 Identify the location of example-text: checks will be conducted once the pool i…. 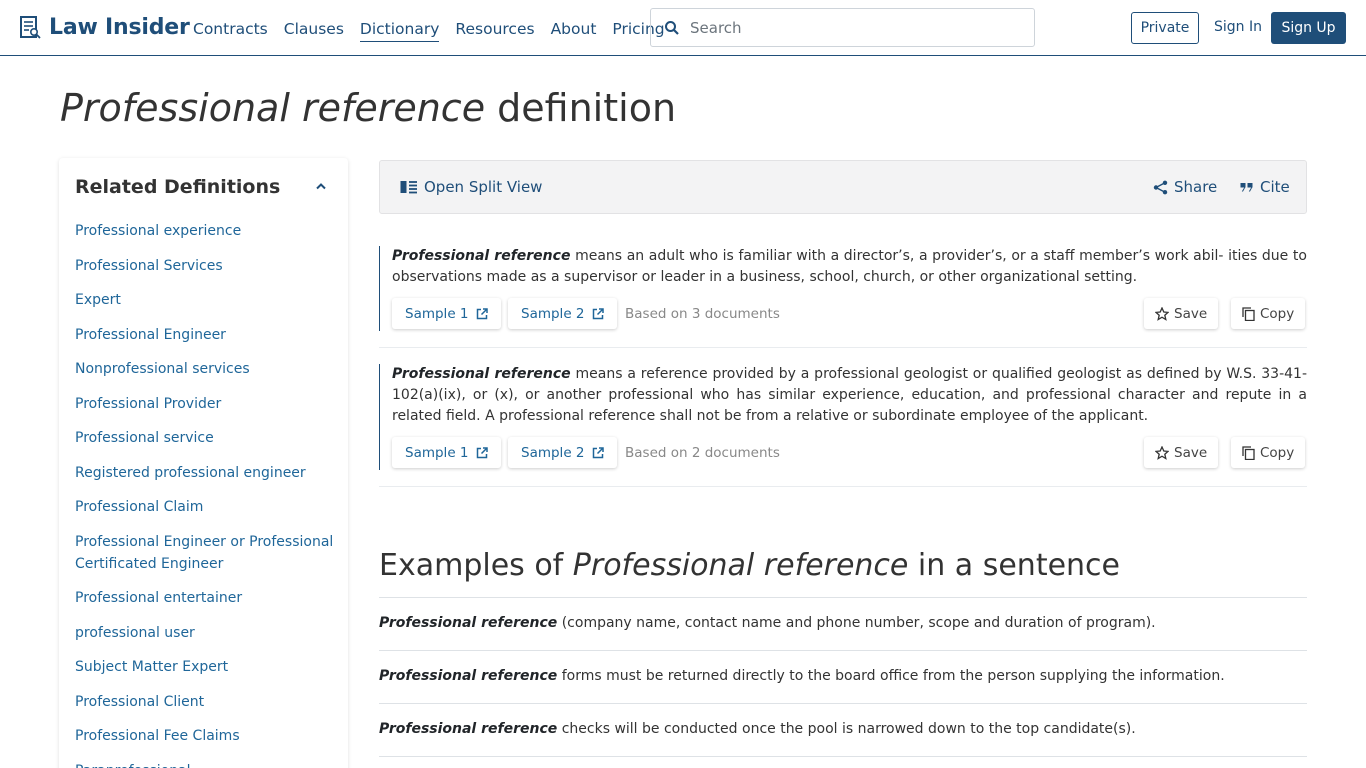
(846, 729).